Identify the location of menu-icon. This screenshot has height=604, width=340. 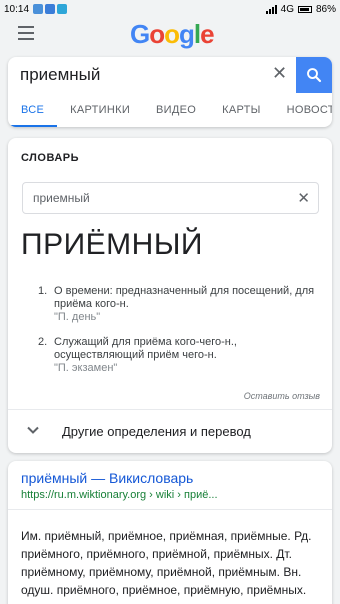
(26, 33).